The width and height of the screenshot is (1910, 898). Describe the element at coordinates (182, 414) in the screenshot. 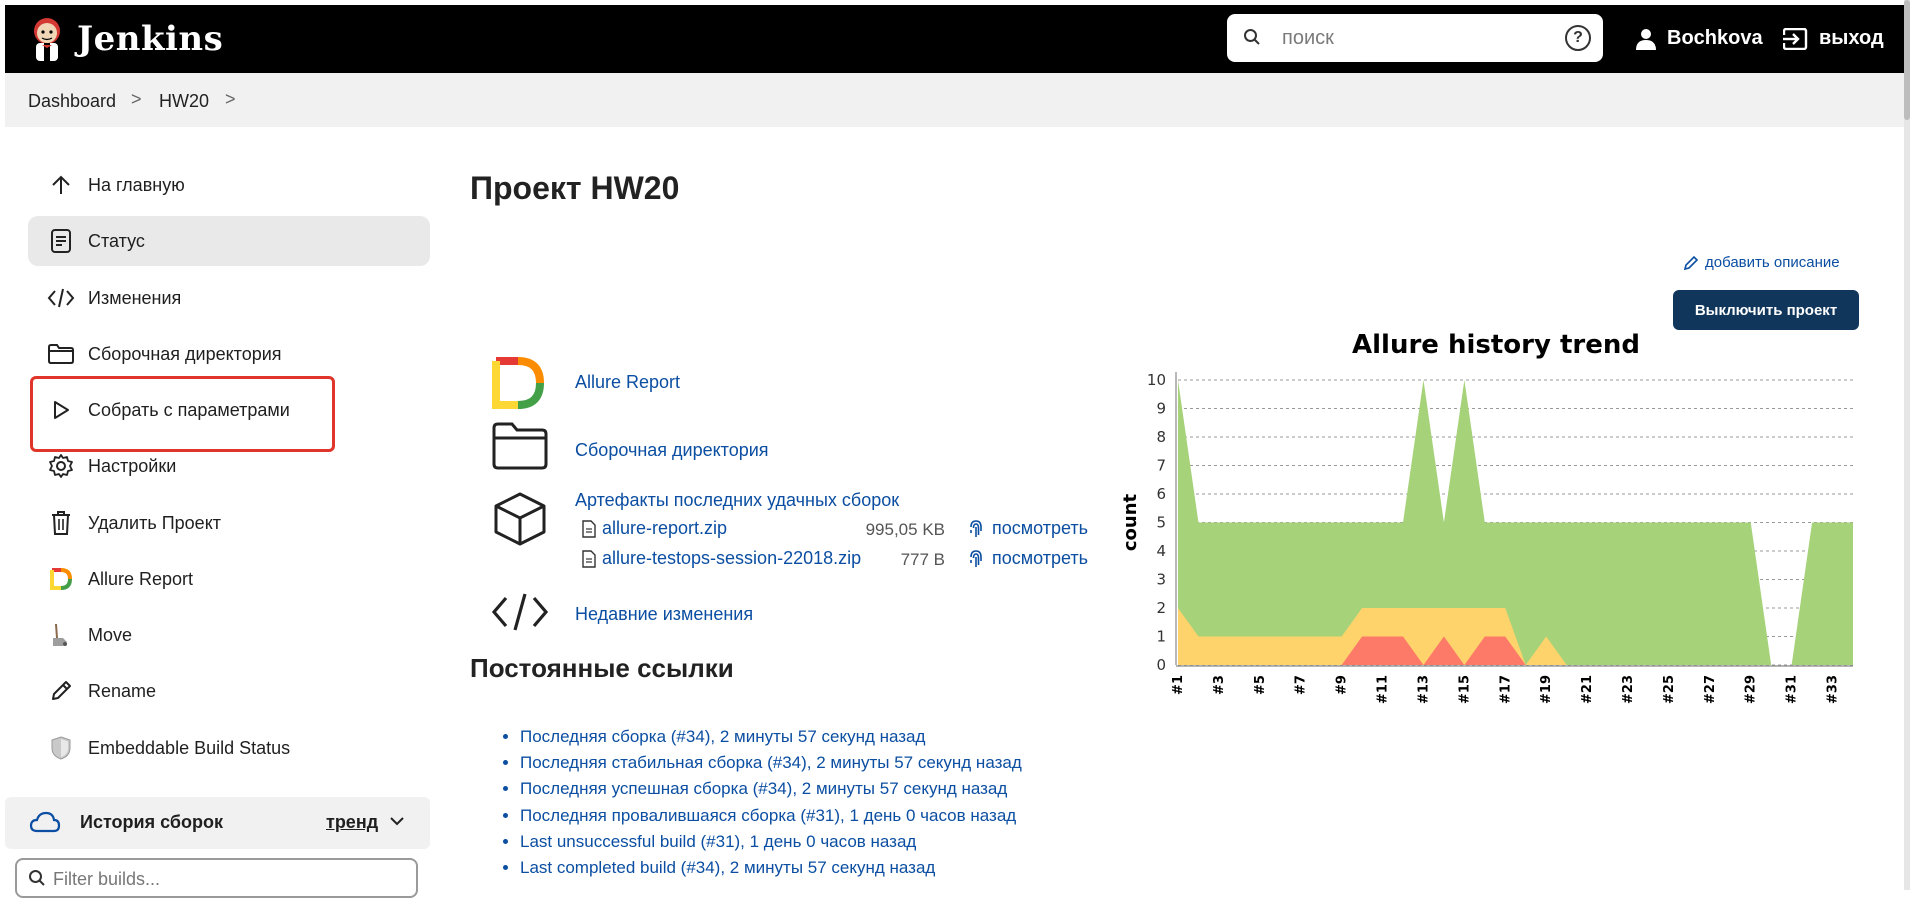

I see `highlight-box` at that location.